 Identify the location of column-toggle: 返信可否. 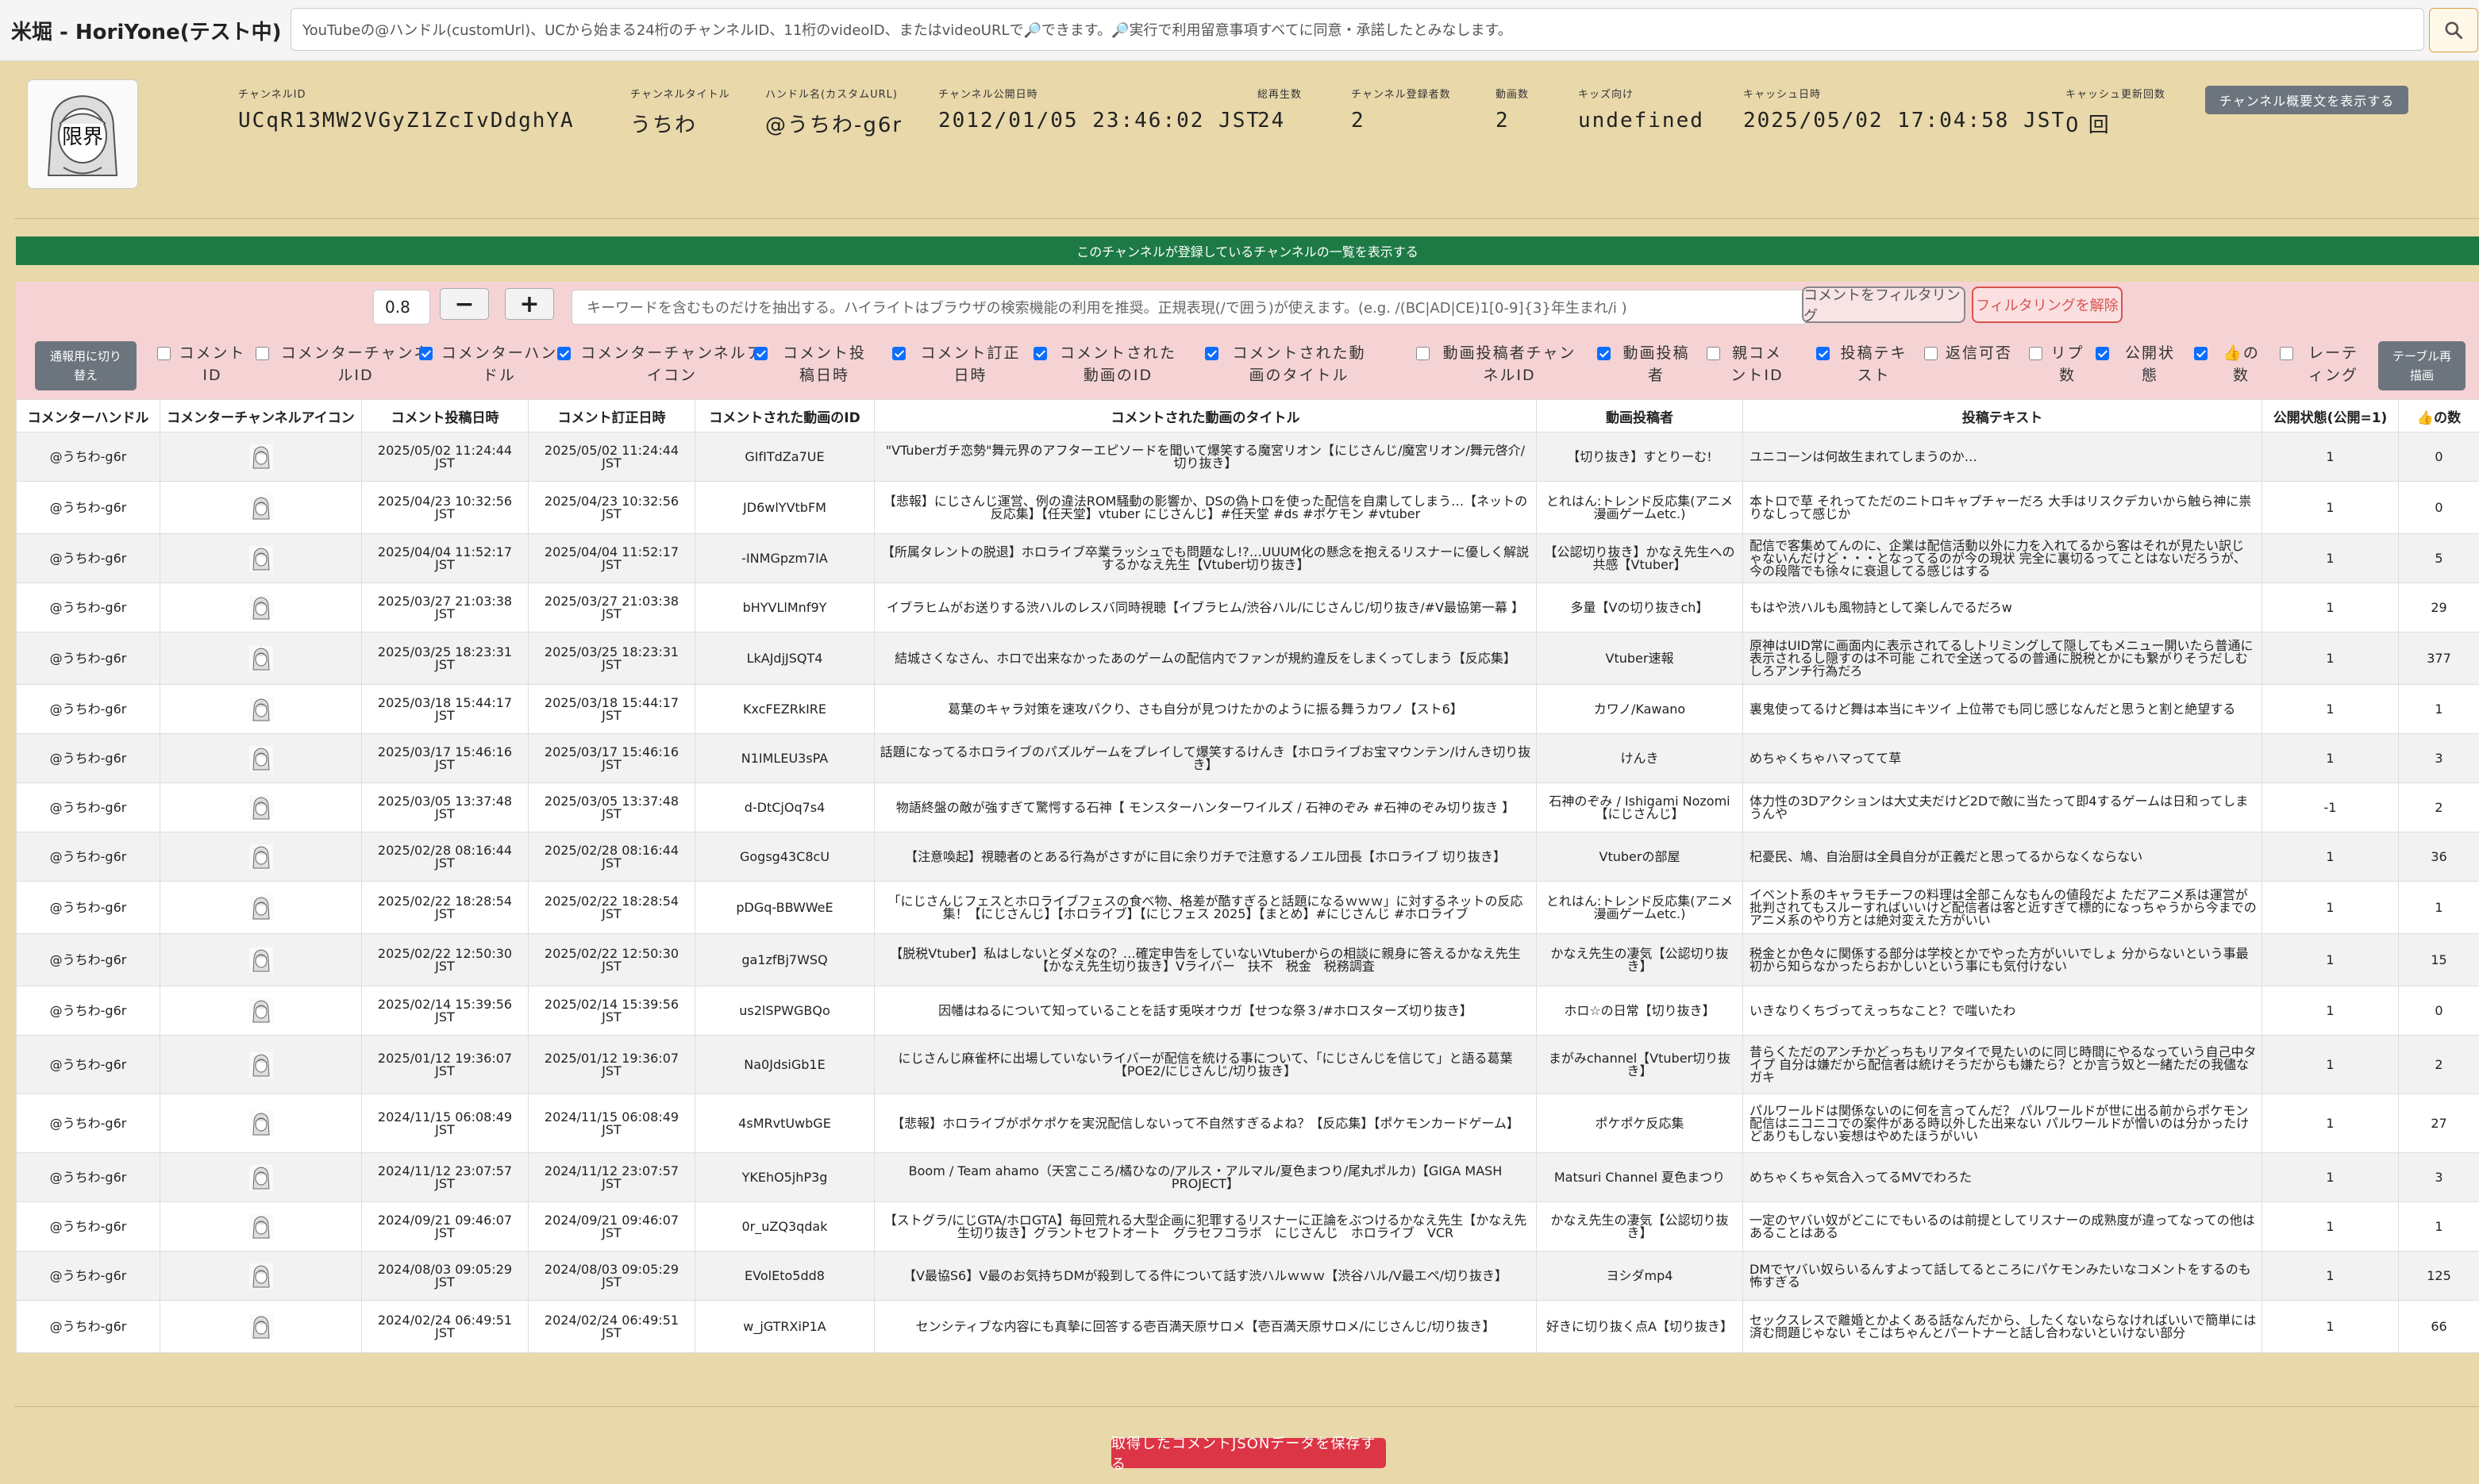
(1971, 353).